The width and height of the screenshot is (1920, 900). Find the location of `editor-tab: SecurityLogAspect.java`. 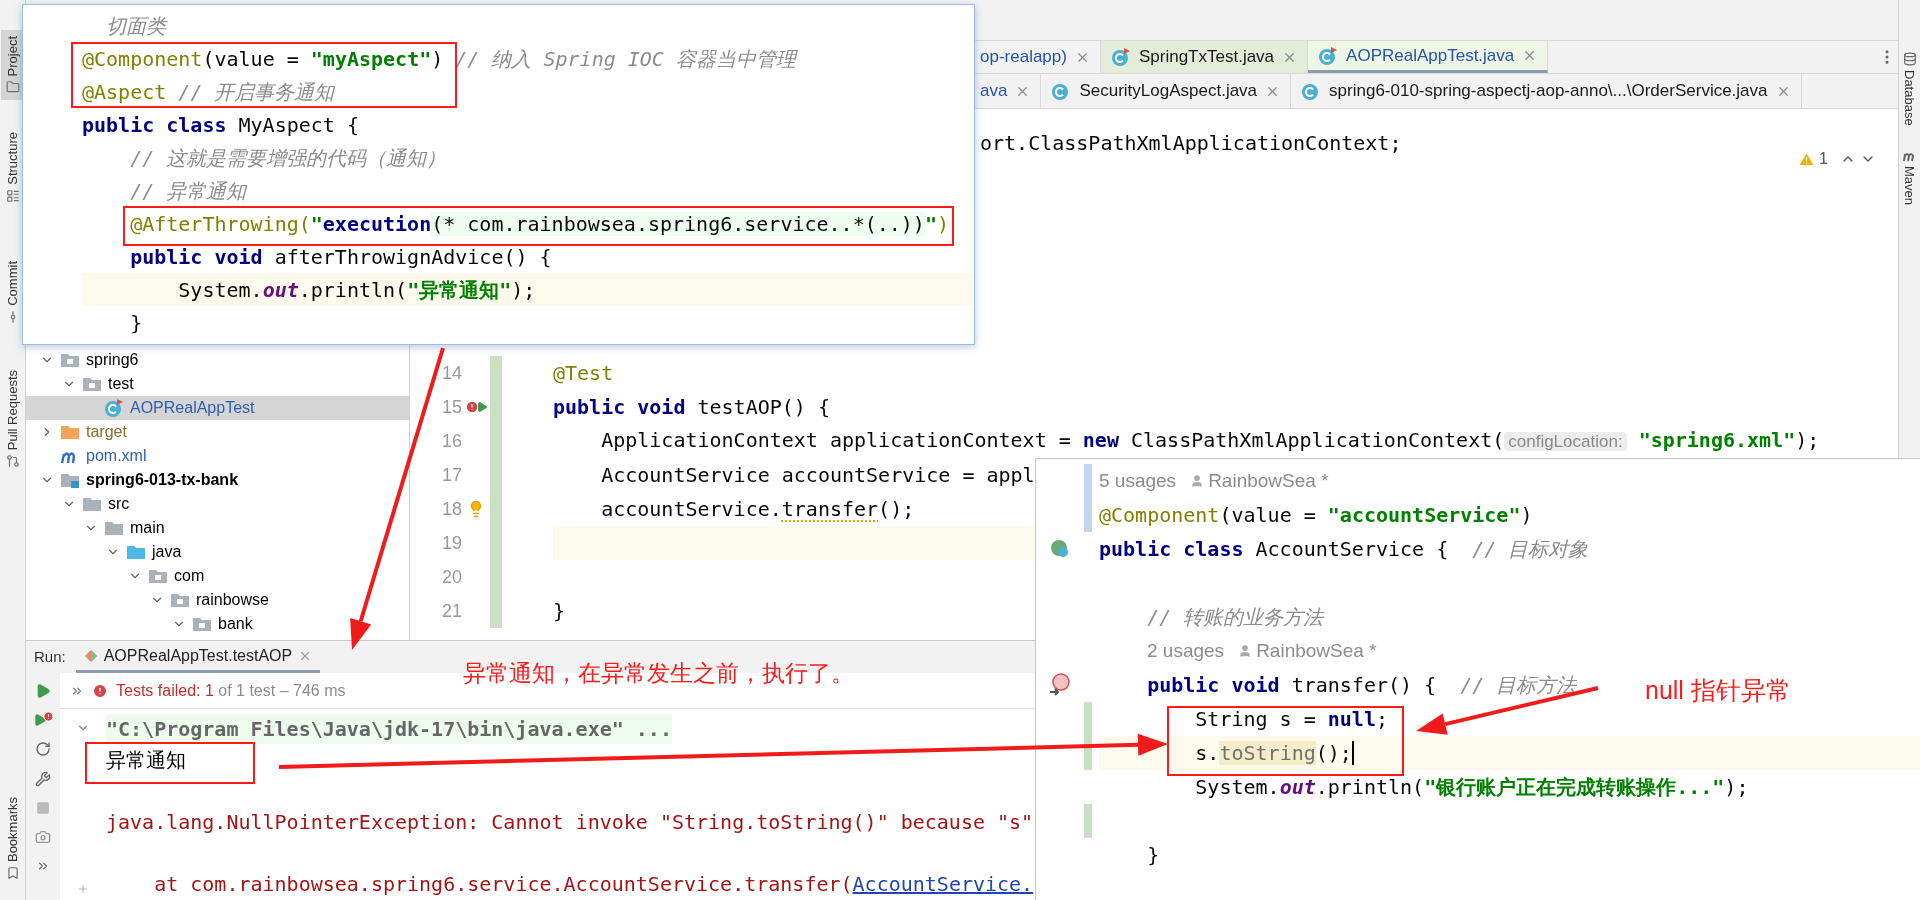

editor-tab: SecurityLogAspect.java is located at coordinates (1166, 91).